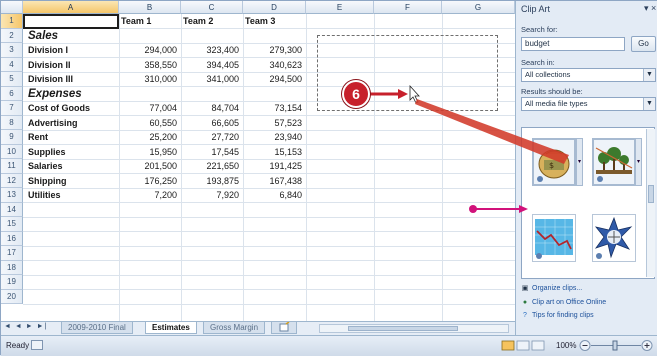 This screenshot has height=356, width=657. Describe the element at coordinates (12, 64) in the screenshot. I see `row-header: 4` at that location.